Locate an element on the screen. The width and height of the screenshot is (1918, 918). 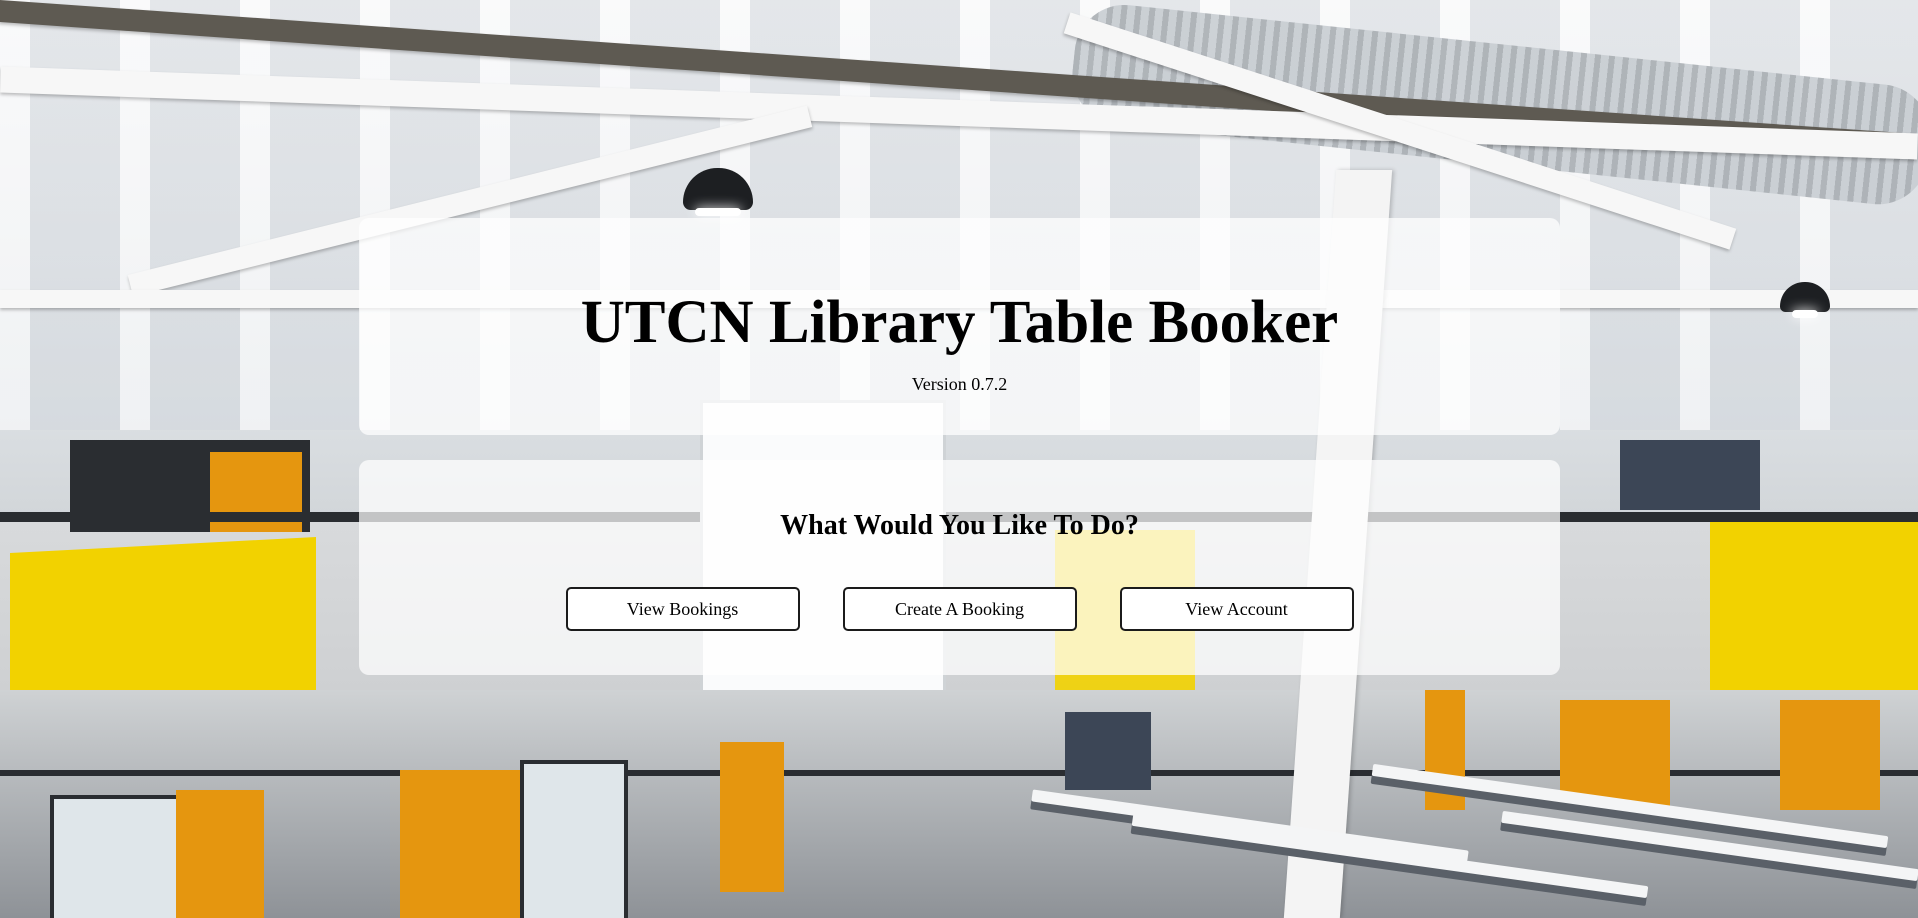
view-account-button: View Account is located at coordinates (1236, 609).